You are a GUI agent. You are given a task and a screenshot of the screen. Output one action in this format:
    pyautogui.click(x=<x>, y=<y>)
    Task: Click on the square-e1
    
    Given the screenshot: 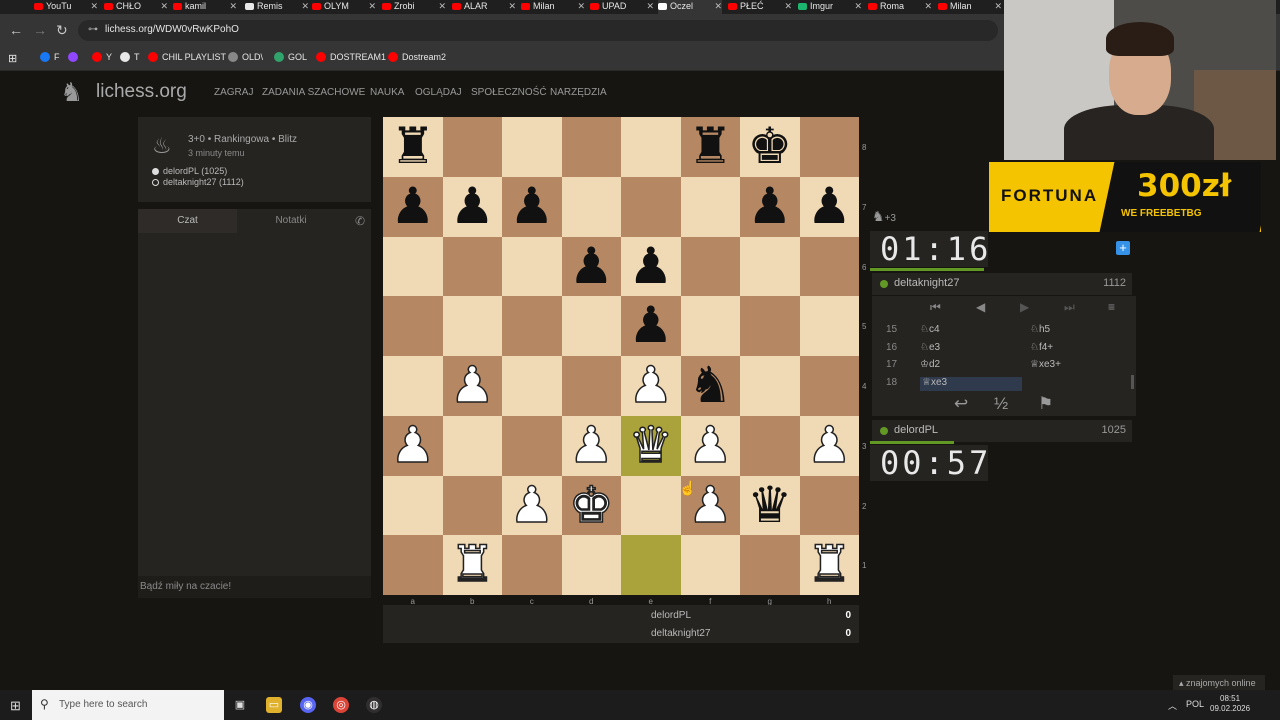 What is the action you would take?
    pyautogui.click(x=651, y=565)
    